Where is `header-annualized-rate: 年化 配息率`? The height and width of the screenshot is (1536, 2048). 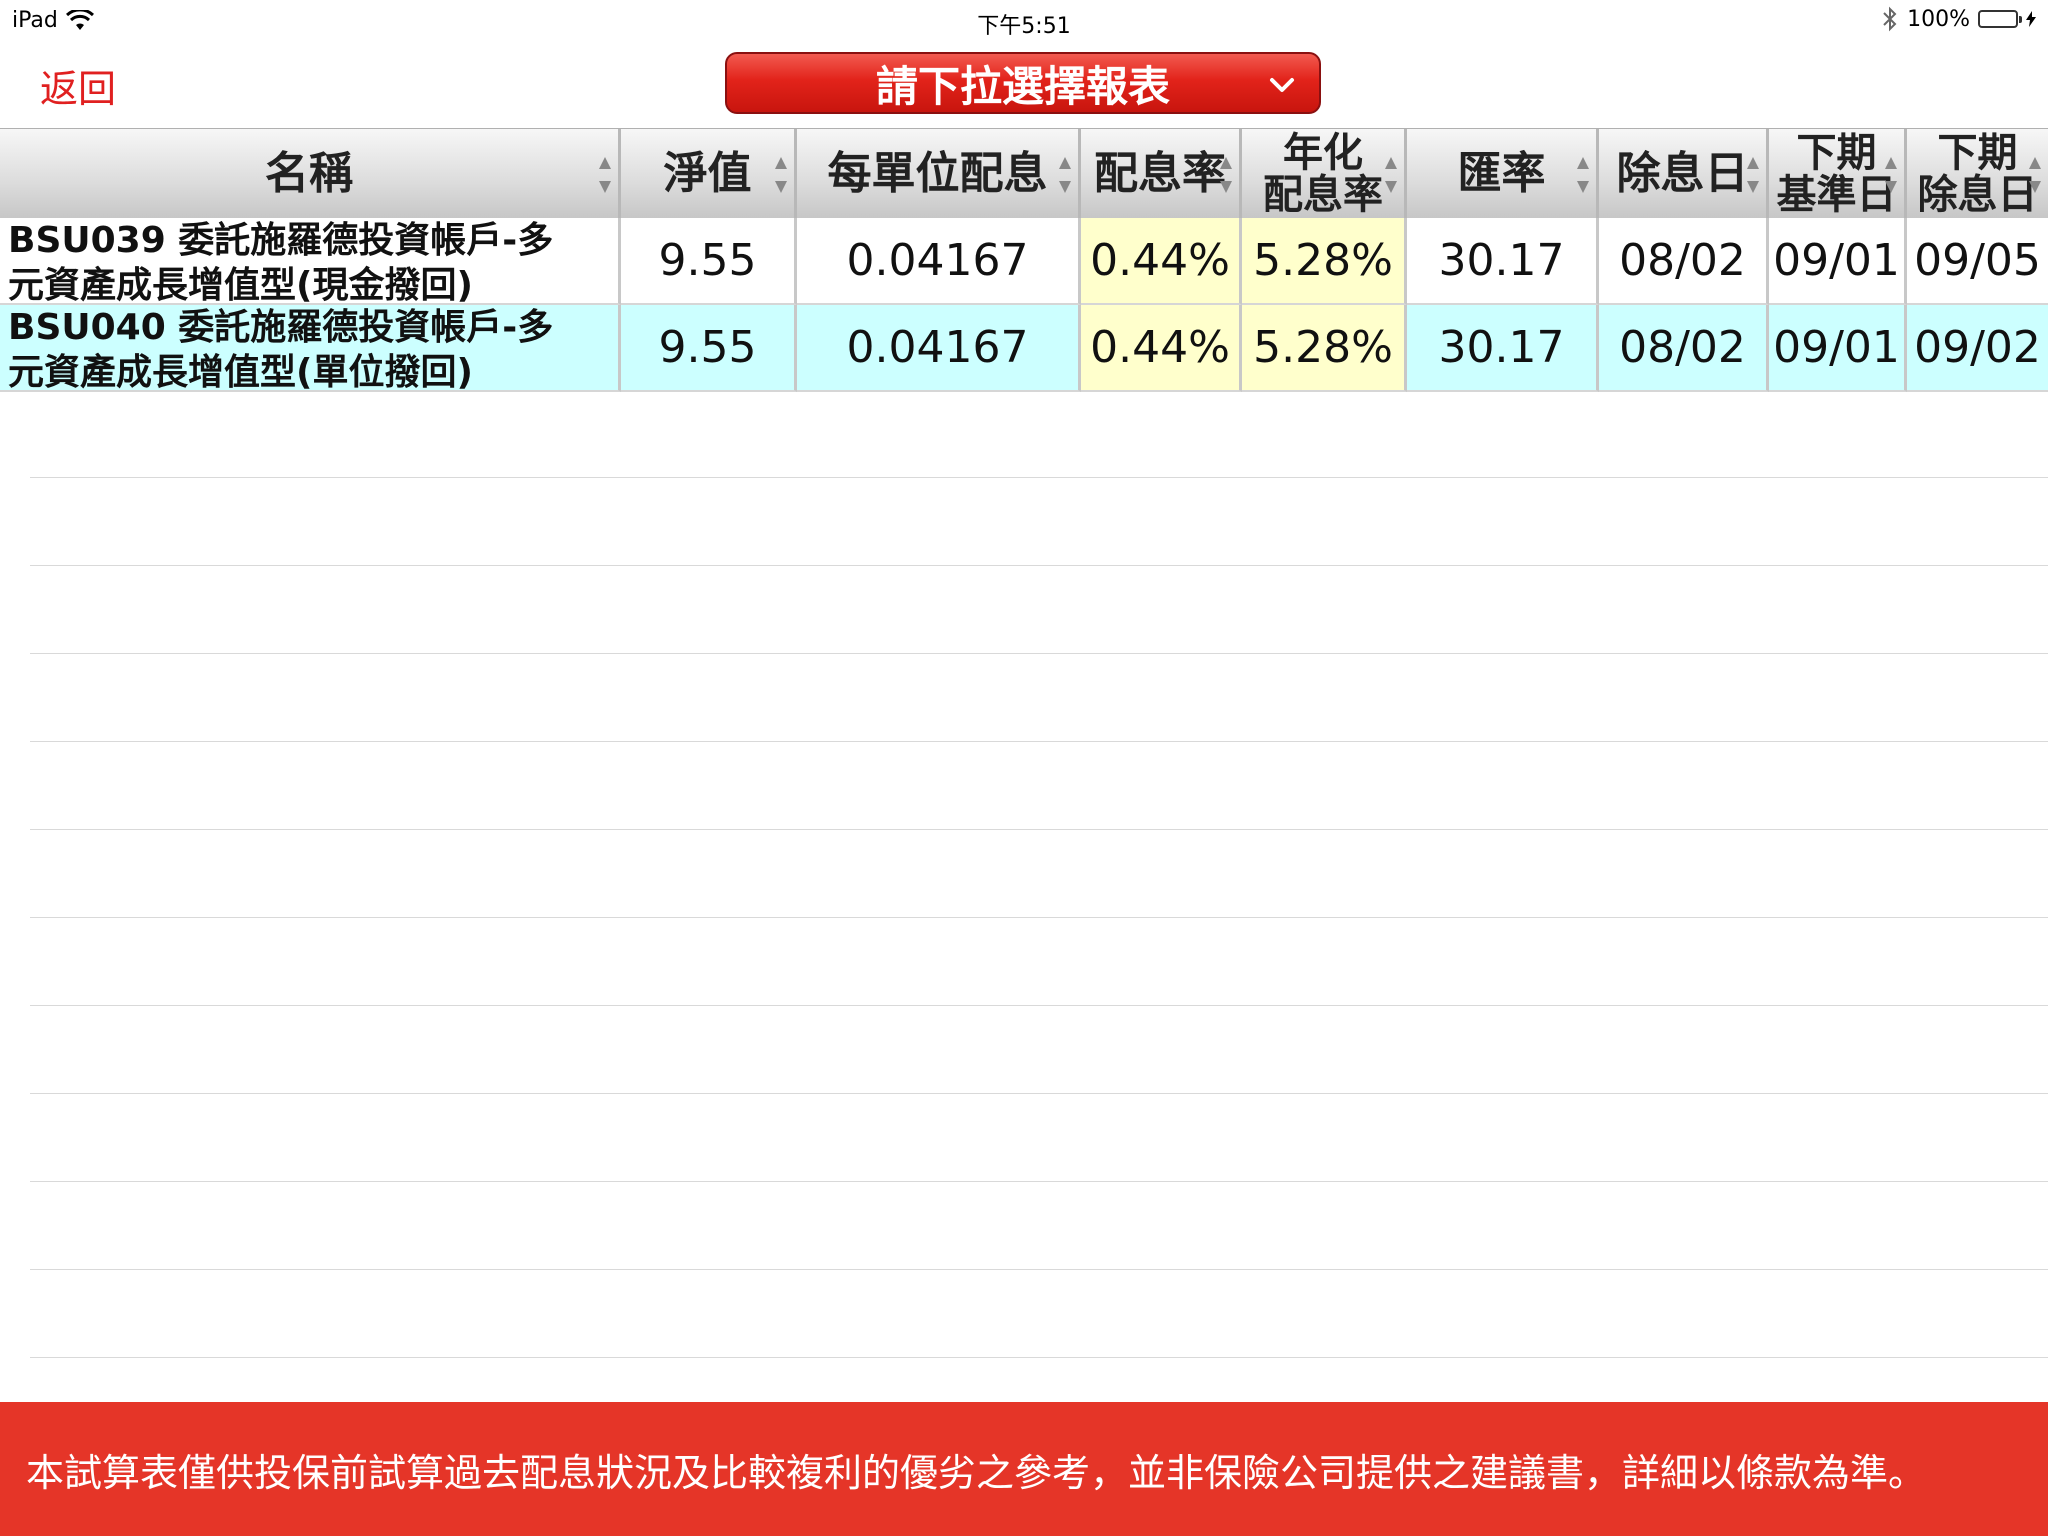
header-annualized-rate: 年化 配息率 is located at coordinates (1324, 174).